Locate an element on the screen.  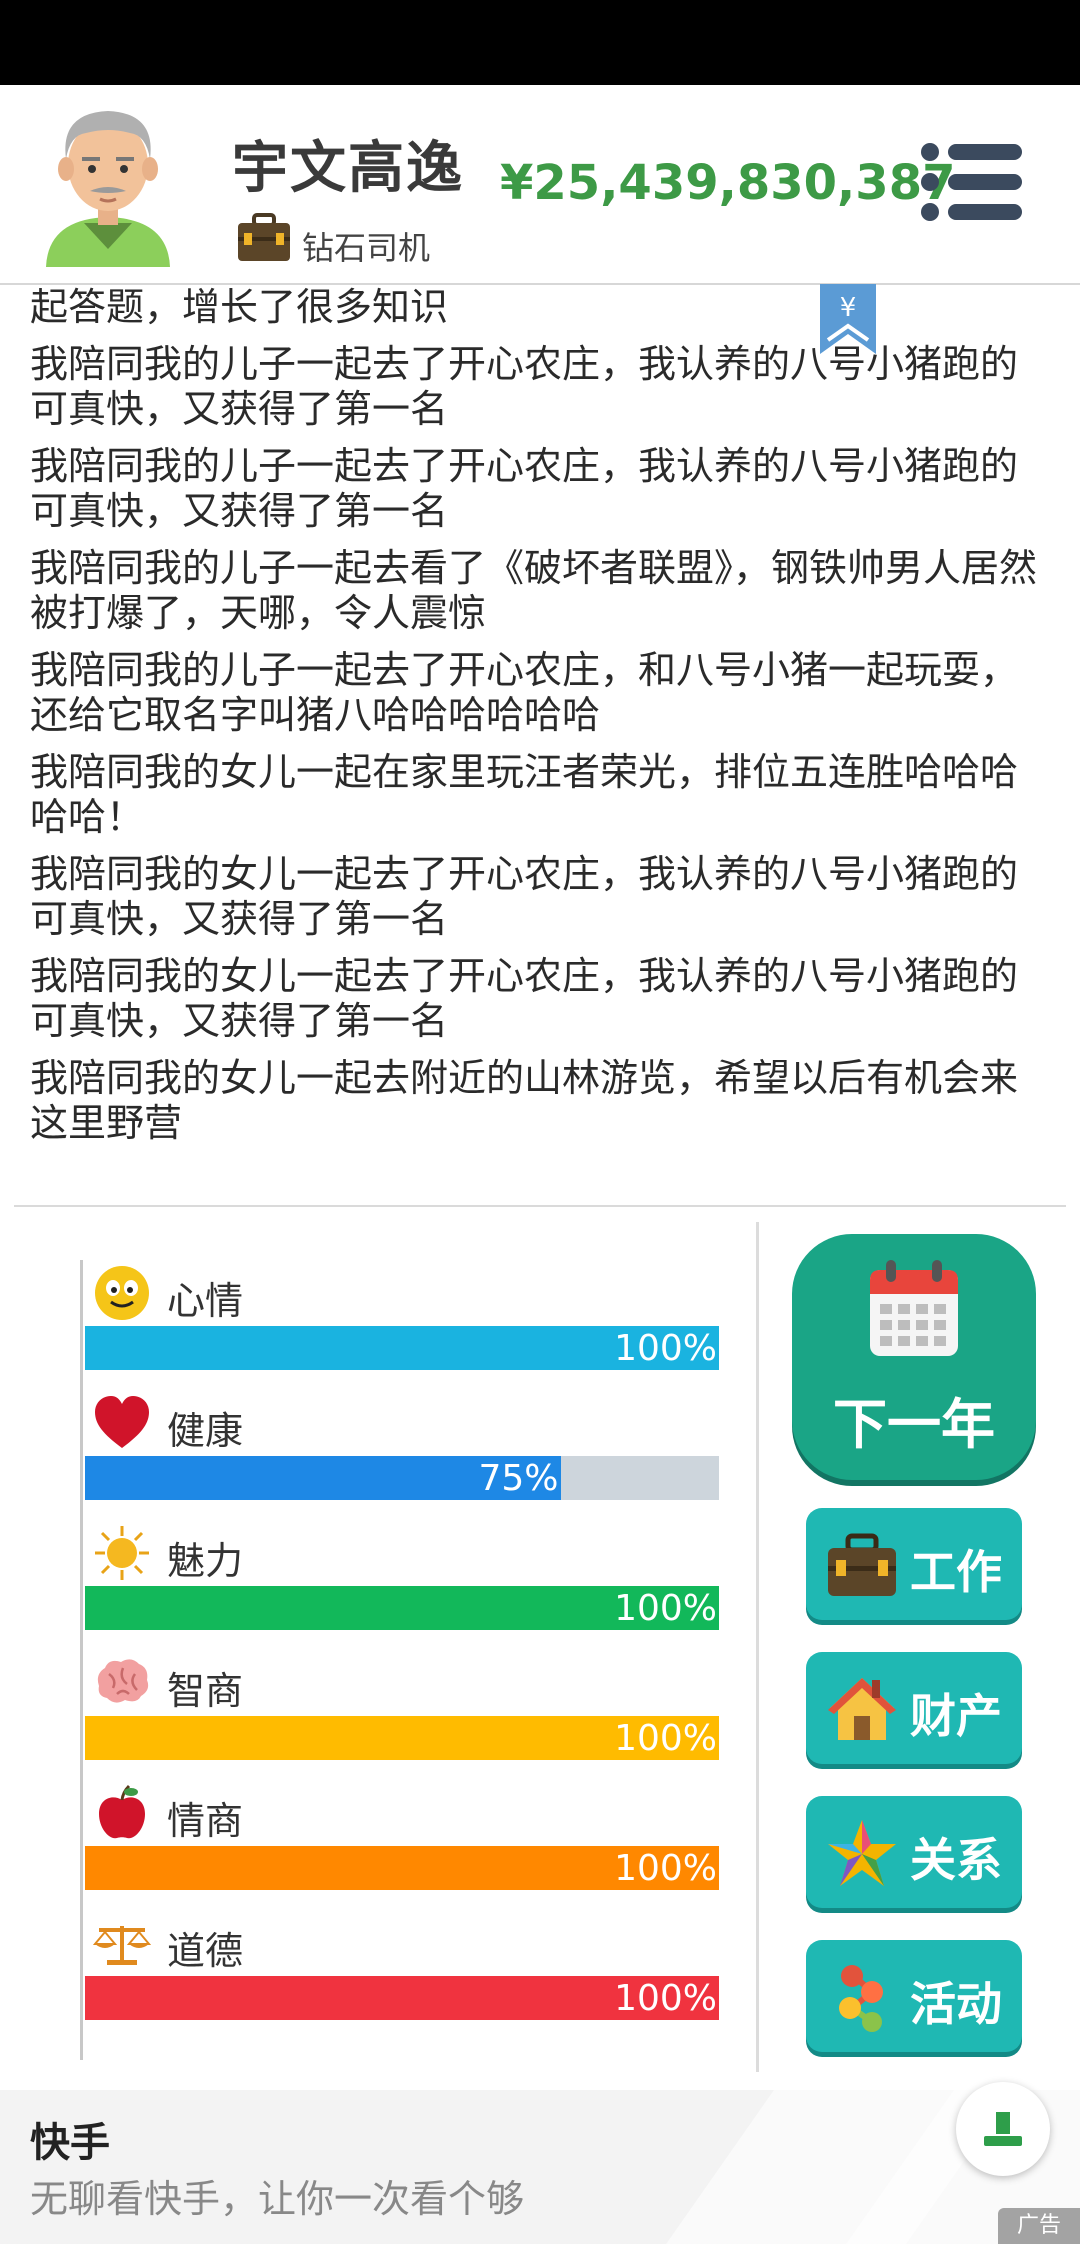
stat-row: 情商 100% is located at coordinates (403, 1845).